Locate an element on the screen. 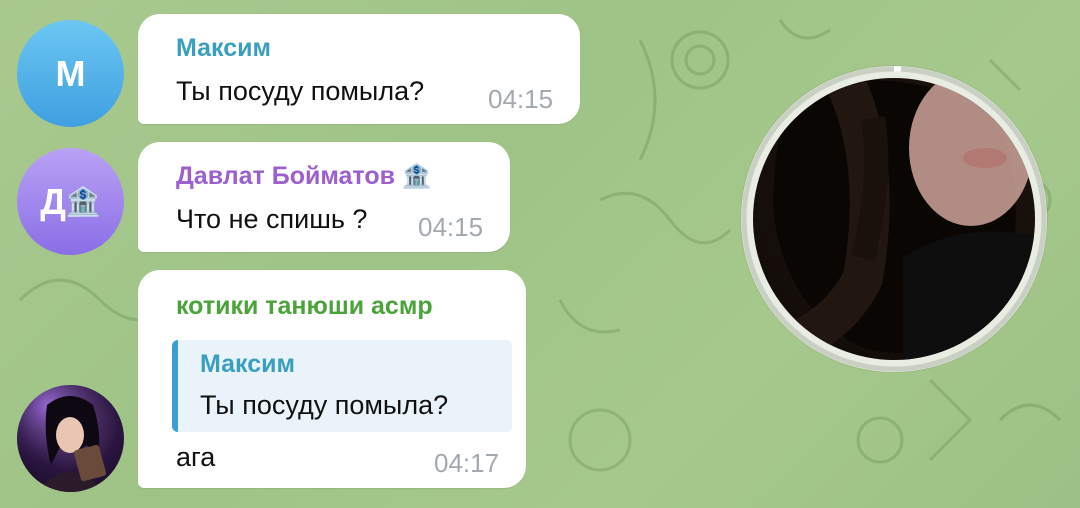 This screenshot has width=1080, height=508. video-frame-icon is located at coordinates (904, 219).